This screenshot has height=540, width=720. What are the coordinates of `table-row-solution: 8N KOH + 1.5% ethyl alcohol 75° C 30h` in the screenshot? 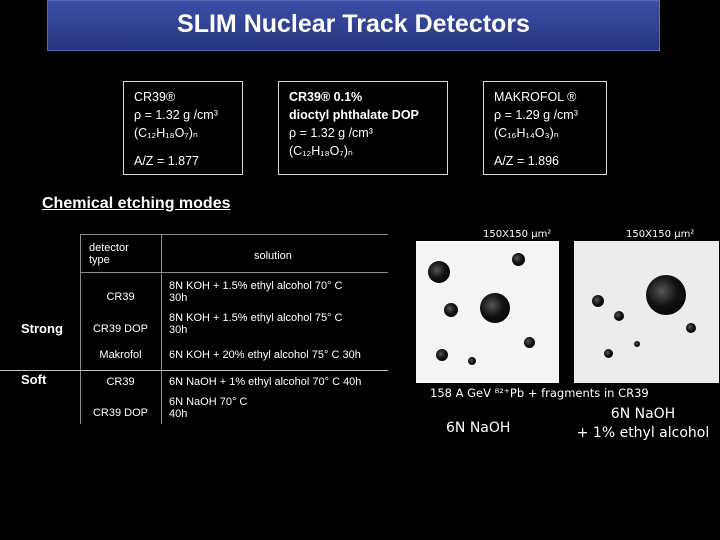 It's located at (256, 324).